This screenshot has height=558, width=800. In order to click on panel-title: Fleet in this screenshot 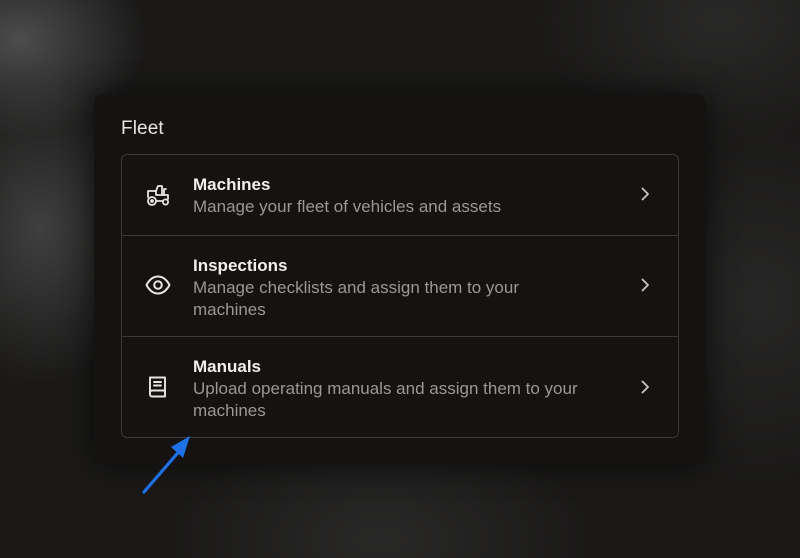, I will do `click(142, 128)`.